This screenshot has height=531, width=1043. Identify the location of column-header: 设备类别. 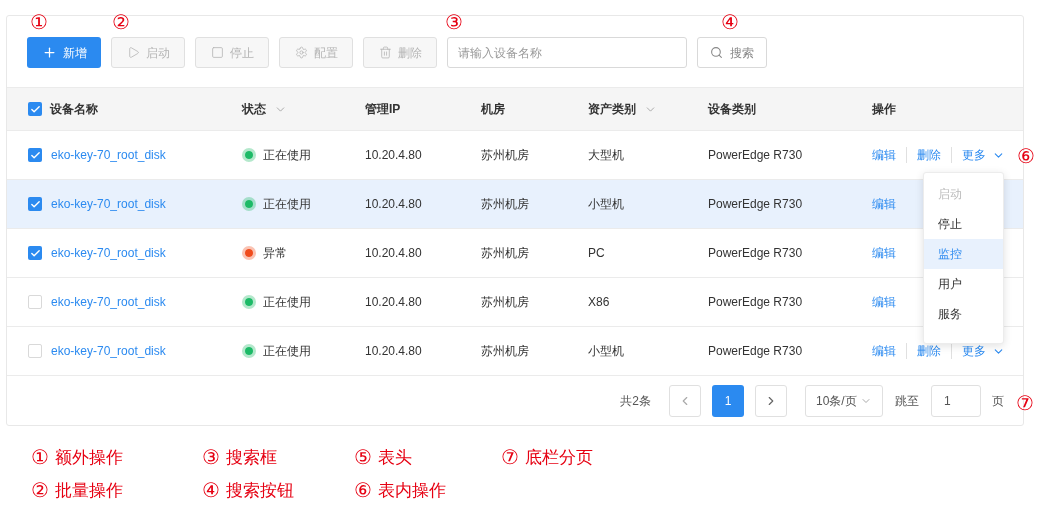
(732, 109).